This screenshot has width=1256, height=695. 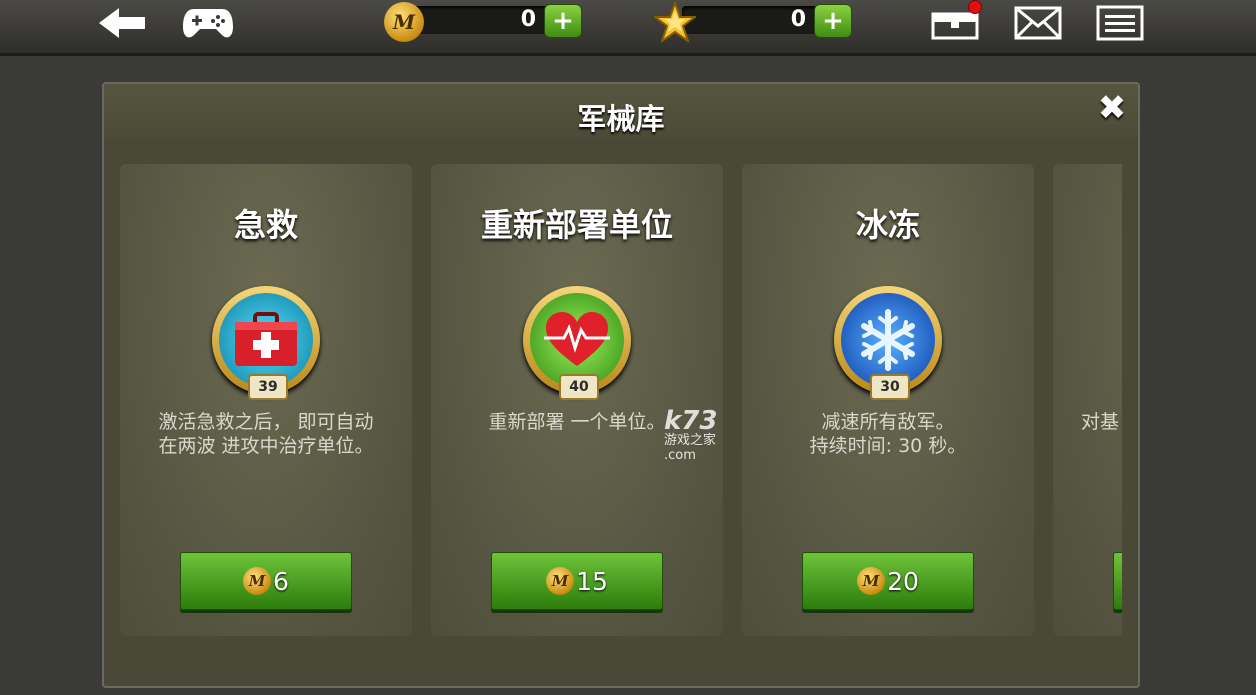 I want to click on card-description: 激活急救之后， 即可自动 在两波 进攻中治疗单位。, so click(x=266, y=434).